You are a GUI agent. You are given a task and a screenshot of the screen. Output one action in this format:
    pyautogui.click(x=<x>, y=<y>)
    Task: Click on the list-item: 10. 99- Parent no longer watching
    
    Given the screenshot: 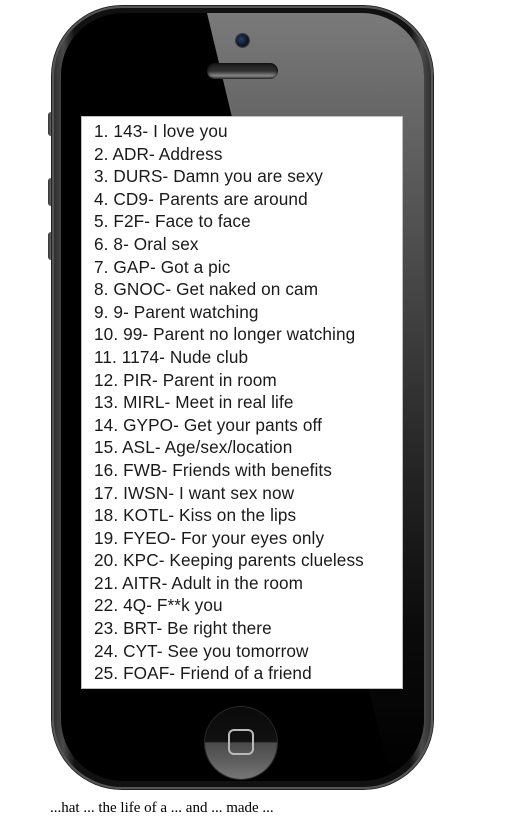 What is the action you would take?
    pyautogui.click(x=225, y=334)
    